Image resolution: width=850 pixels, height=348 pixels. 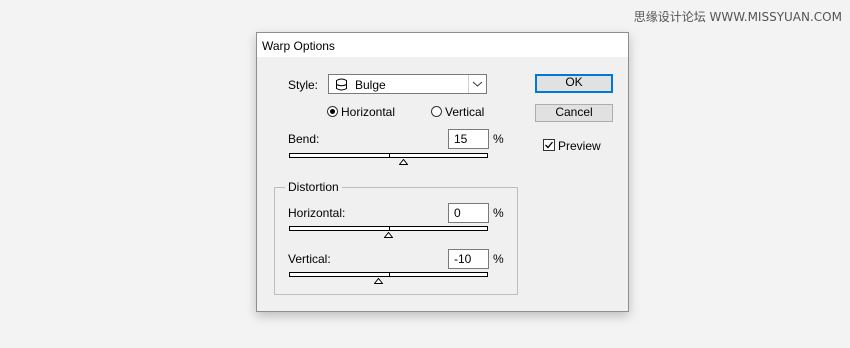 I want to click on style-label: Style:, so click(x=303, y=85).